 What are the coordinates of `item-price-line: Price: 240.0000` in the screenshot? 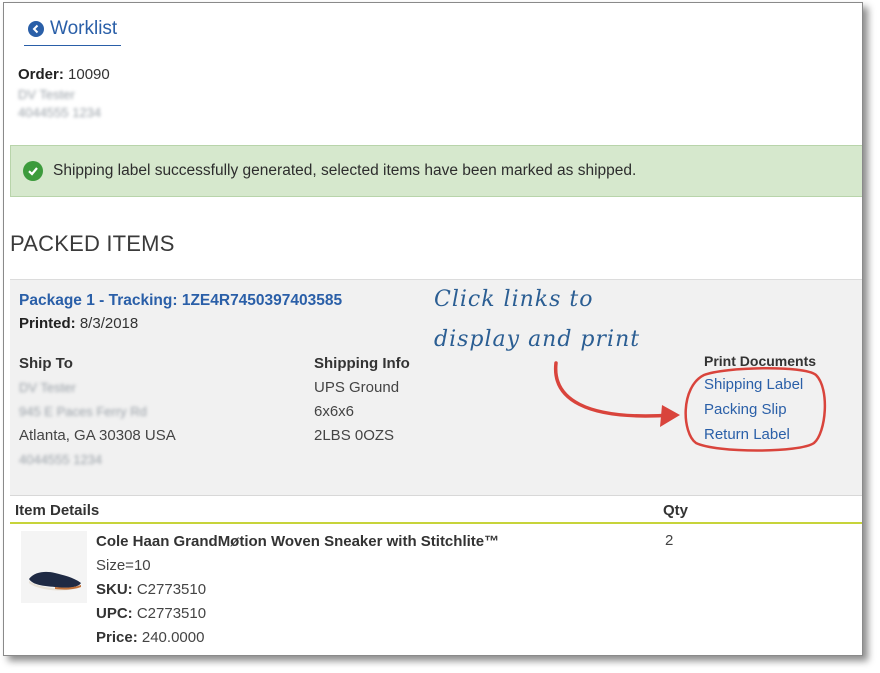 It's located at (150, 637).